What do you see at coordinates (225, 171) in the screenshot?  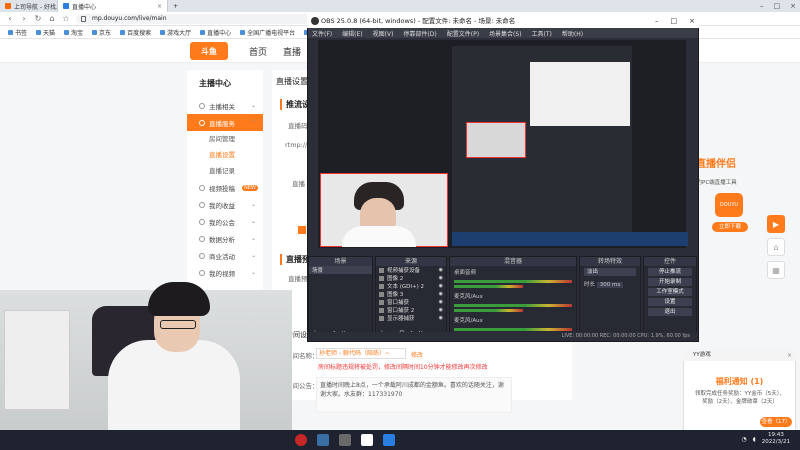 I see `sidebar-subitem: 直播记录` at bounding box center [225, 171].